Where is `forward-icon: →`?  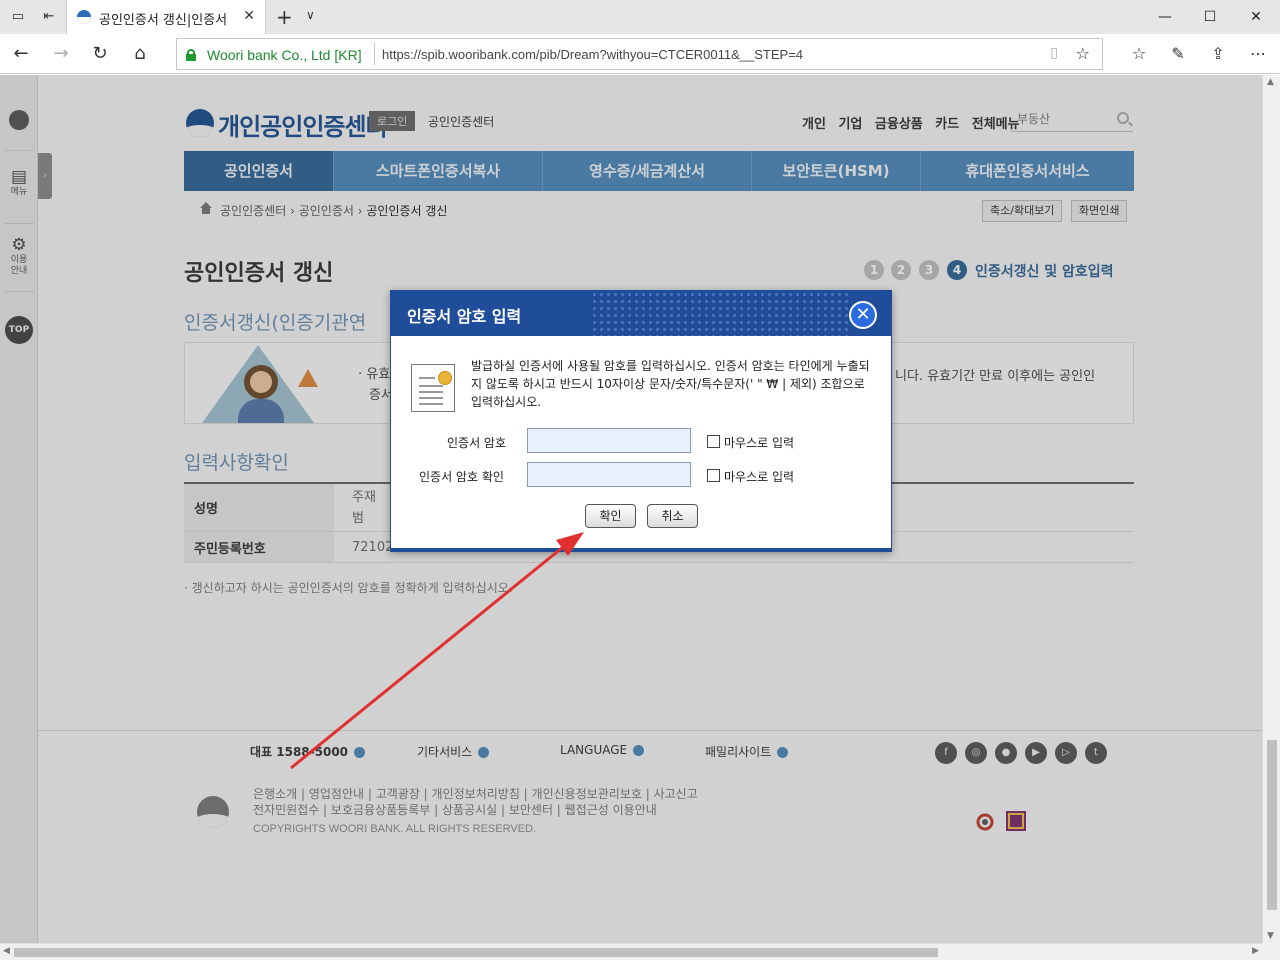 forward-icon: → is located at coordinates (61, 54).